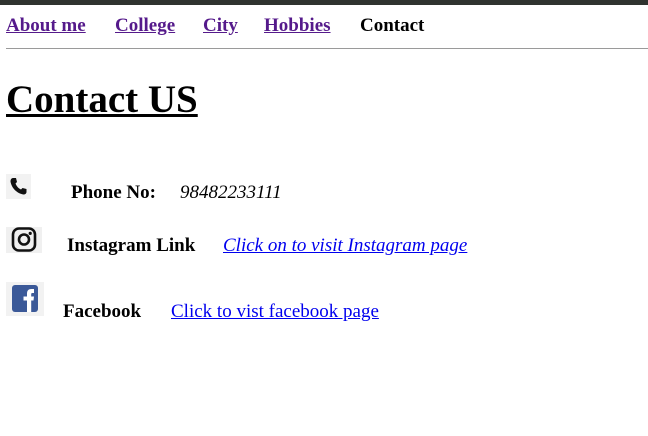 Image resolution: width=648 pixels, height=436 pixels. What do you see at coordinates (102, 99) in the screenshot?
I see `page-title: Contact US` at bounding box center [102, 99].